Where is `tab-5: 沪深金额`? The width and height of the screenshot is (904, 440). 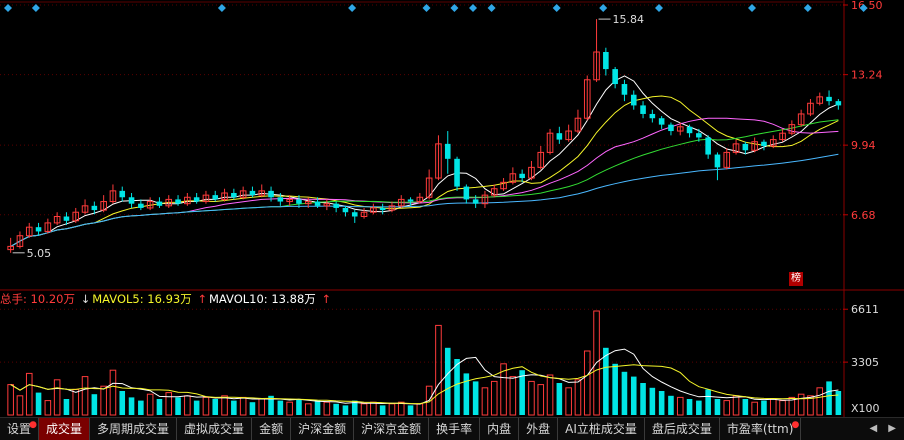
tab-5: 沪深金额 is located at coordinates (323, 429).